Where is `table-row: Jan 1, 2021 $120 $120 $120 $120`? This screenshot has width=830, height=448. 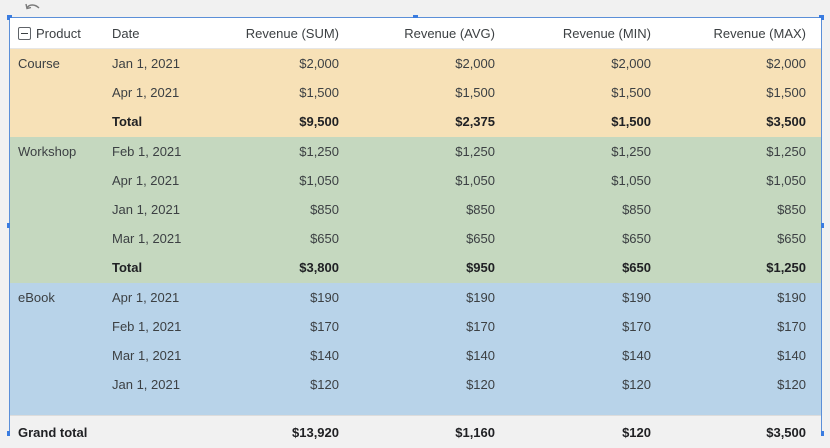
table-row: Jan 1, 2021 $120 $120 $120 $120 is located at coordinates (415, 385).